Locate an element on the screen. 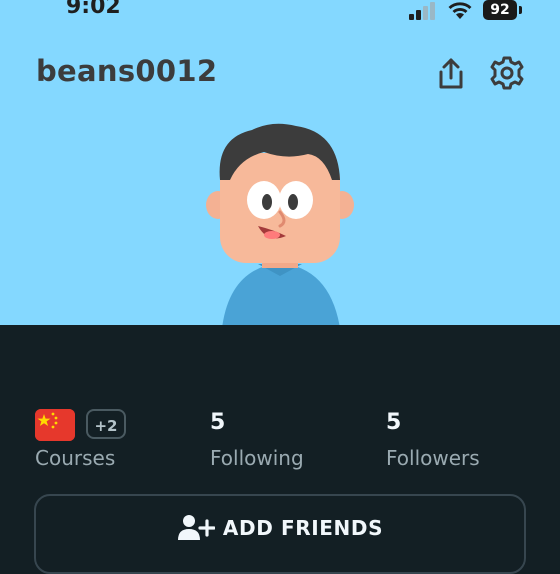 This screenshot has height=574, width=560. course-flag-china is located at coordinates (55, 425).